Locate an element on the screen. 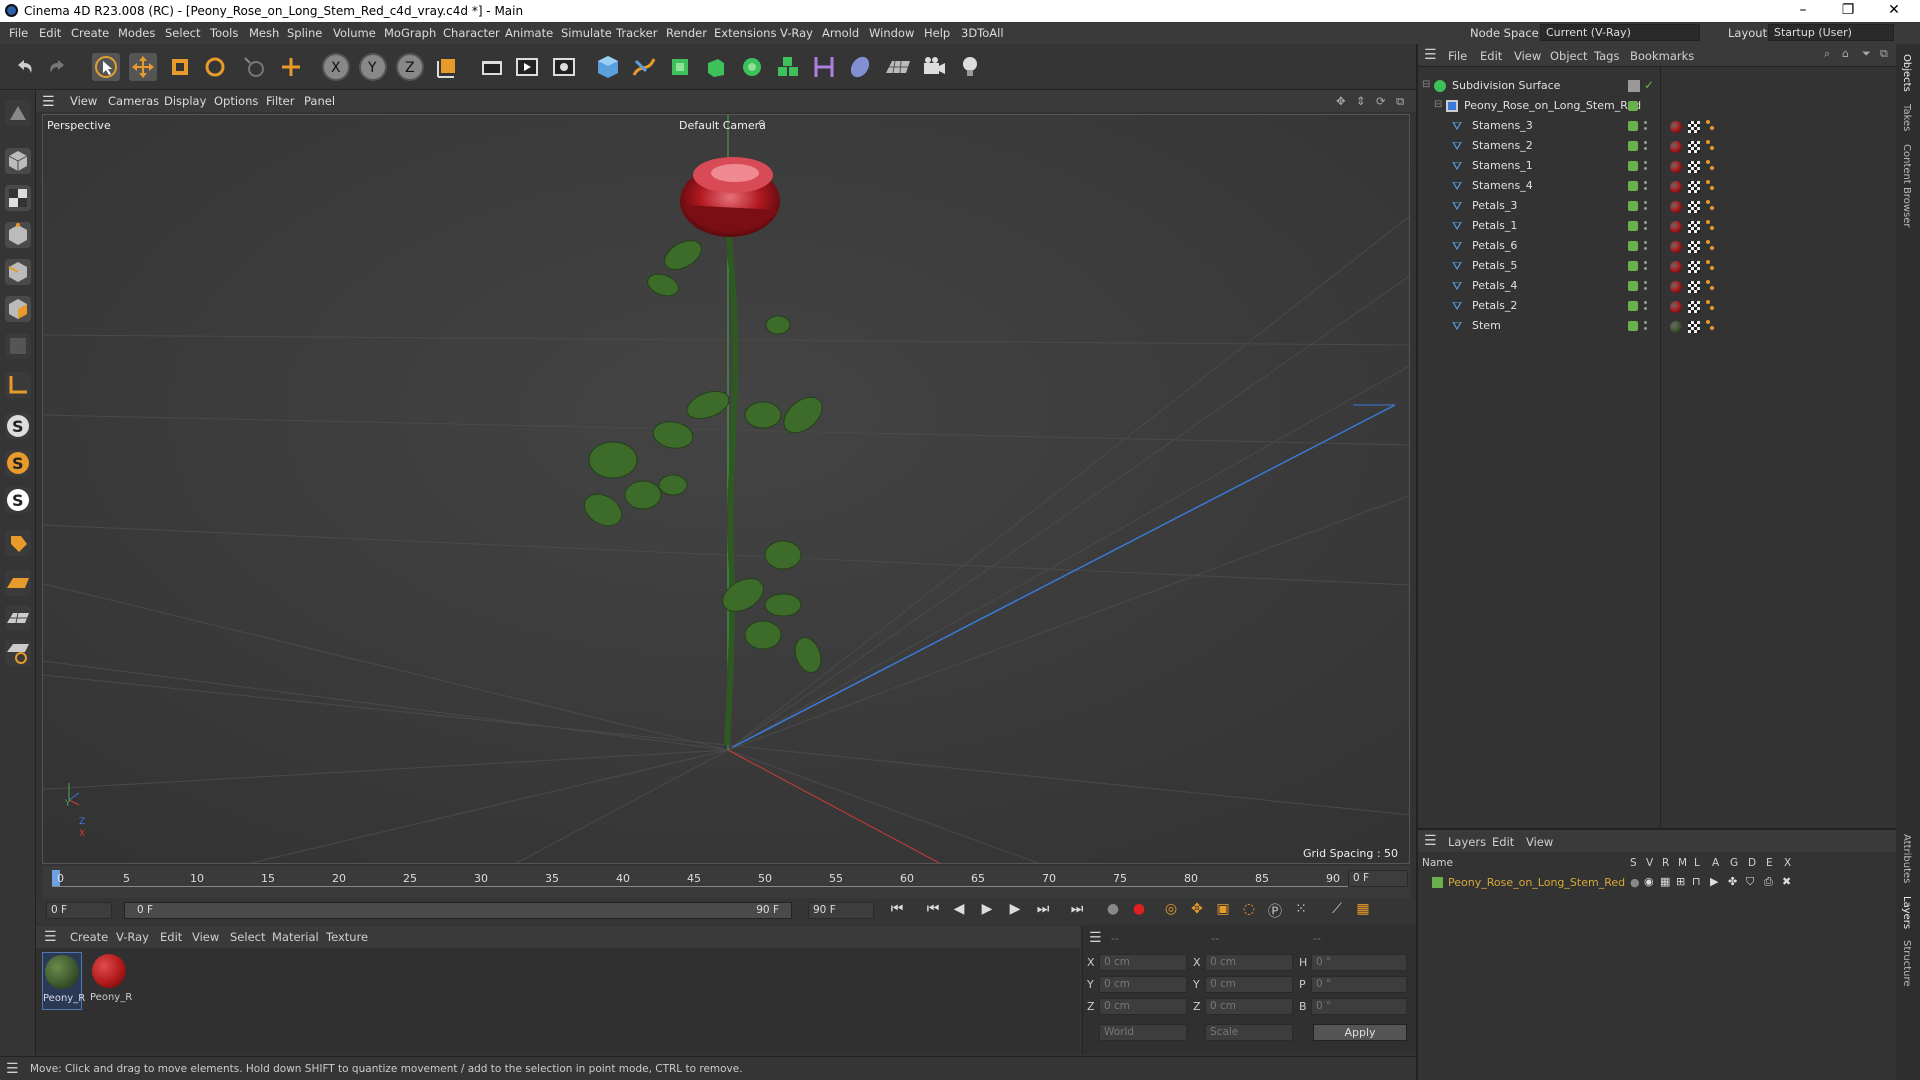 The image size is (1920, 1080). object-menu-file: File is located at coordinates (1457, 56).